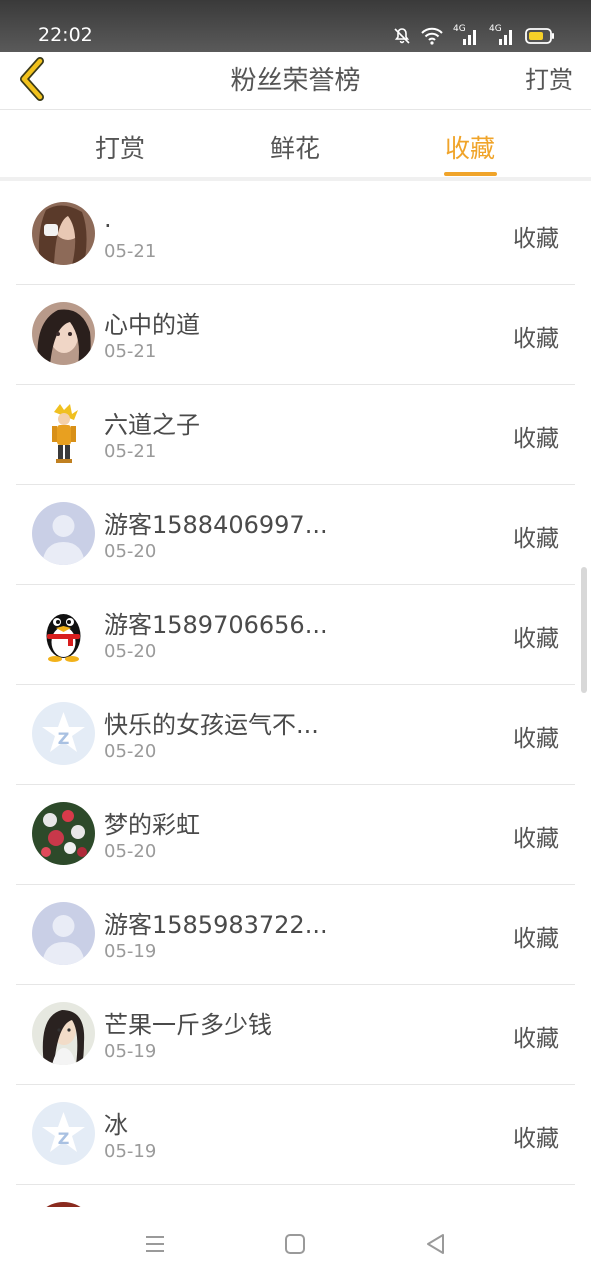 This screenshot has width=591, height=1280. Describe the element at coordinates (540, 36) in the screenshot. I see `battery-icon` at that location.